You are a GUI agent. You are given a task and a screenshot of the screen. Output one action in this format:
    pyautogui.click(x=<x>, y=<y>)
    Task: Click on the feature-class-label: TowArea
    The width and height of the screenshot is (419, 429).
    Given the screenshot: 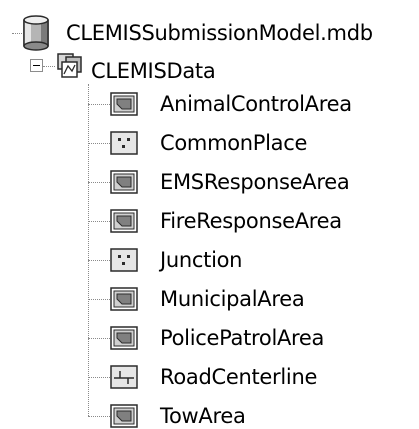 What is the action you would take?
    pyautogui.click(x=203, y=416)
    